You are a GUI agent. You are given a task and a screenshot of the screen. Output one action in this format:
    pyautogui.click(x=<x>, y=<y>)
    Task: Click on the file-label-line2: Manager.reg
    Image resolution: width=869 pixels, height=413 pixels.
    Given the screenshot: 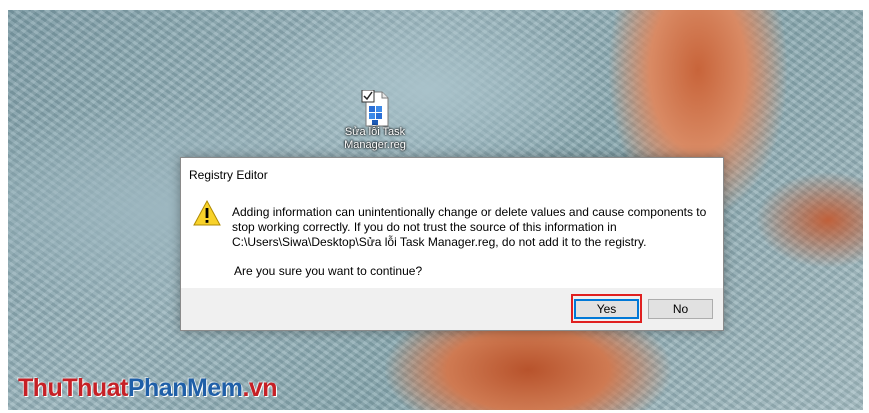 What is the action you would take?
    pyautogui.click(x=375, y=145)
    